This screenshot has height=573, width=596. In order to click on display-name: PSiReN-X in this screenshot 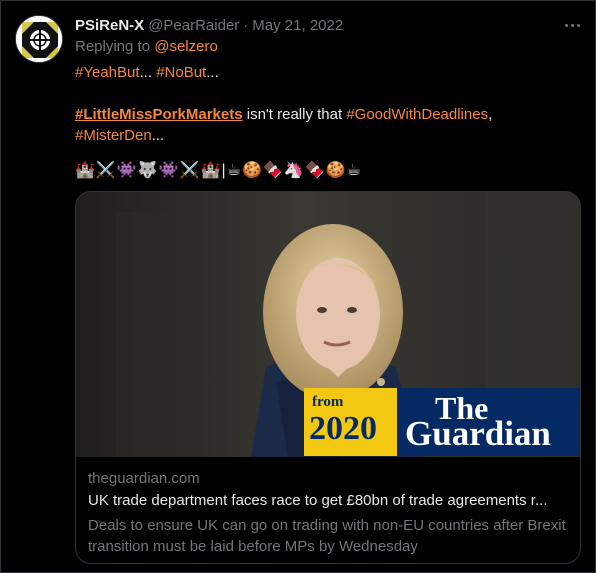, I will do `click(109, 25)`.